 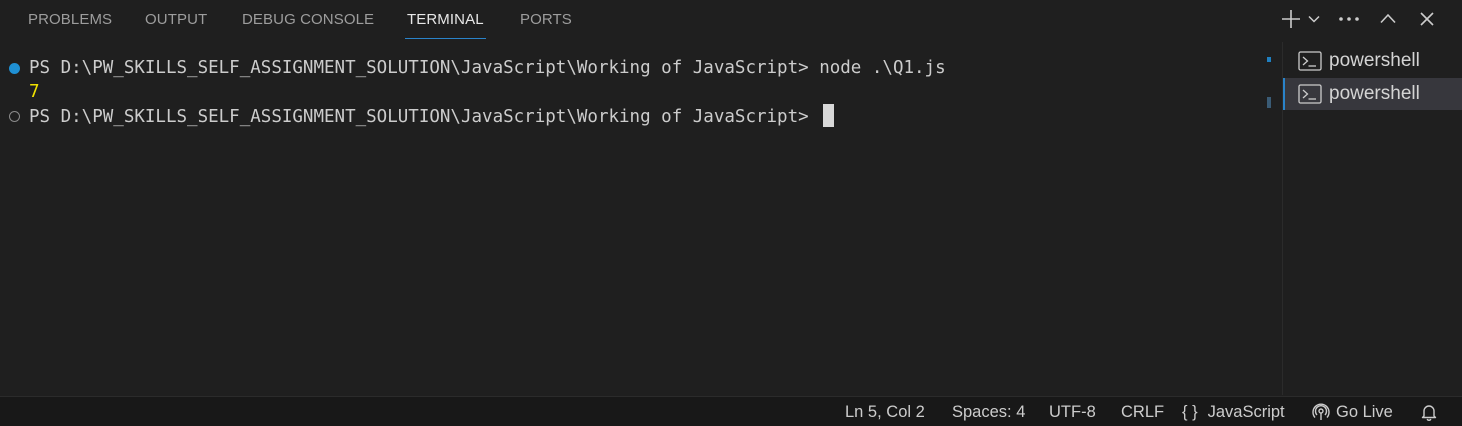 I want to click on chevron-up-icon, so click(x=1388, y=18).